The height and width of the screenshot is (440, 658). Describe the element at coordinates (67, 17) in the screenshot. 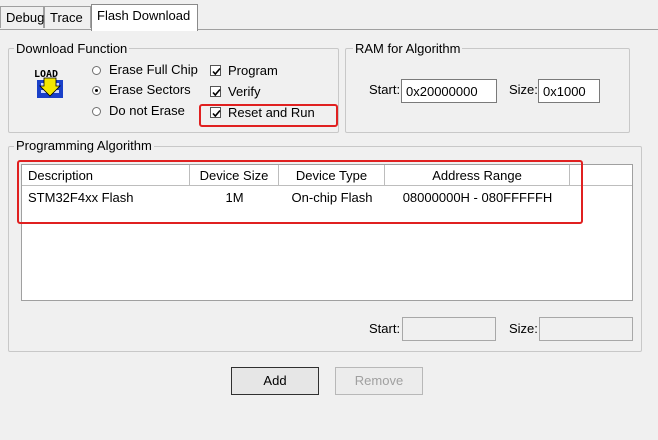

I see `tab-trace: Trace` at that location.